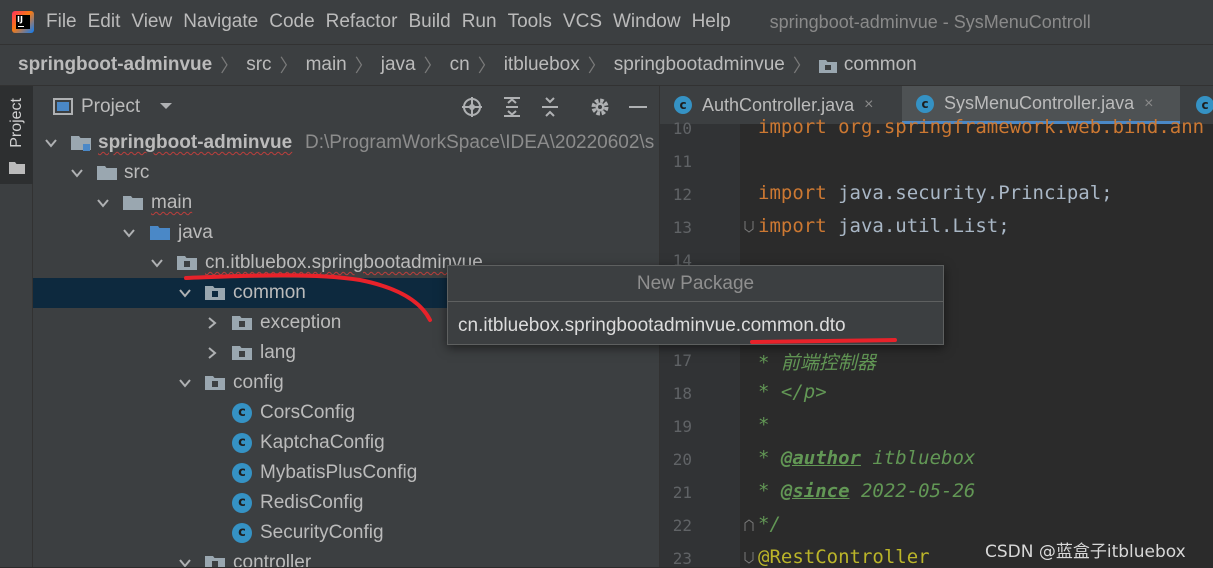 Image resolution: width=1213 pixels, height=568 pixels. What do you see at coordinates (110, 22) in the screenshot?
I see `menu-edit: Edit` at bounding box center [110, 22].